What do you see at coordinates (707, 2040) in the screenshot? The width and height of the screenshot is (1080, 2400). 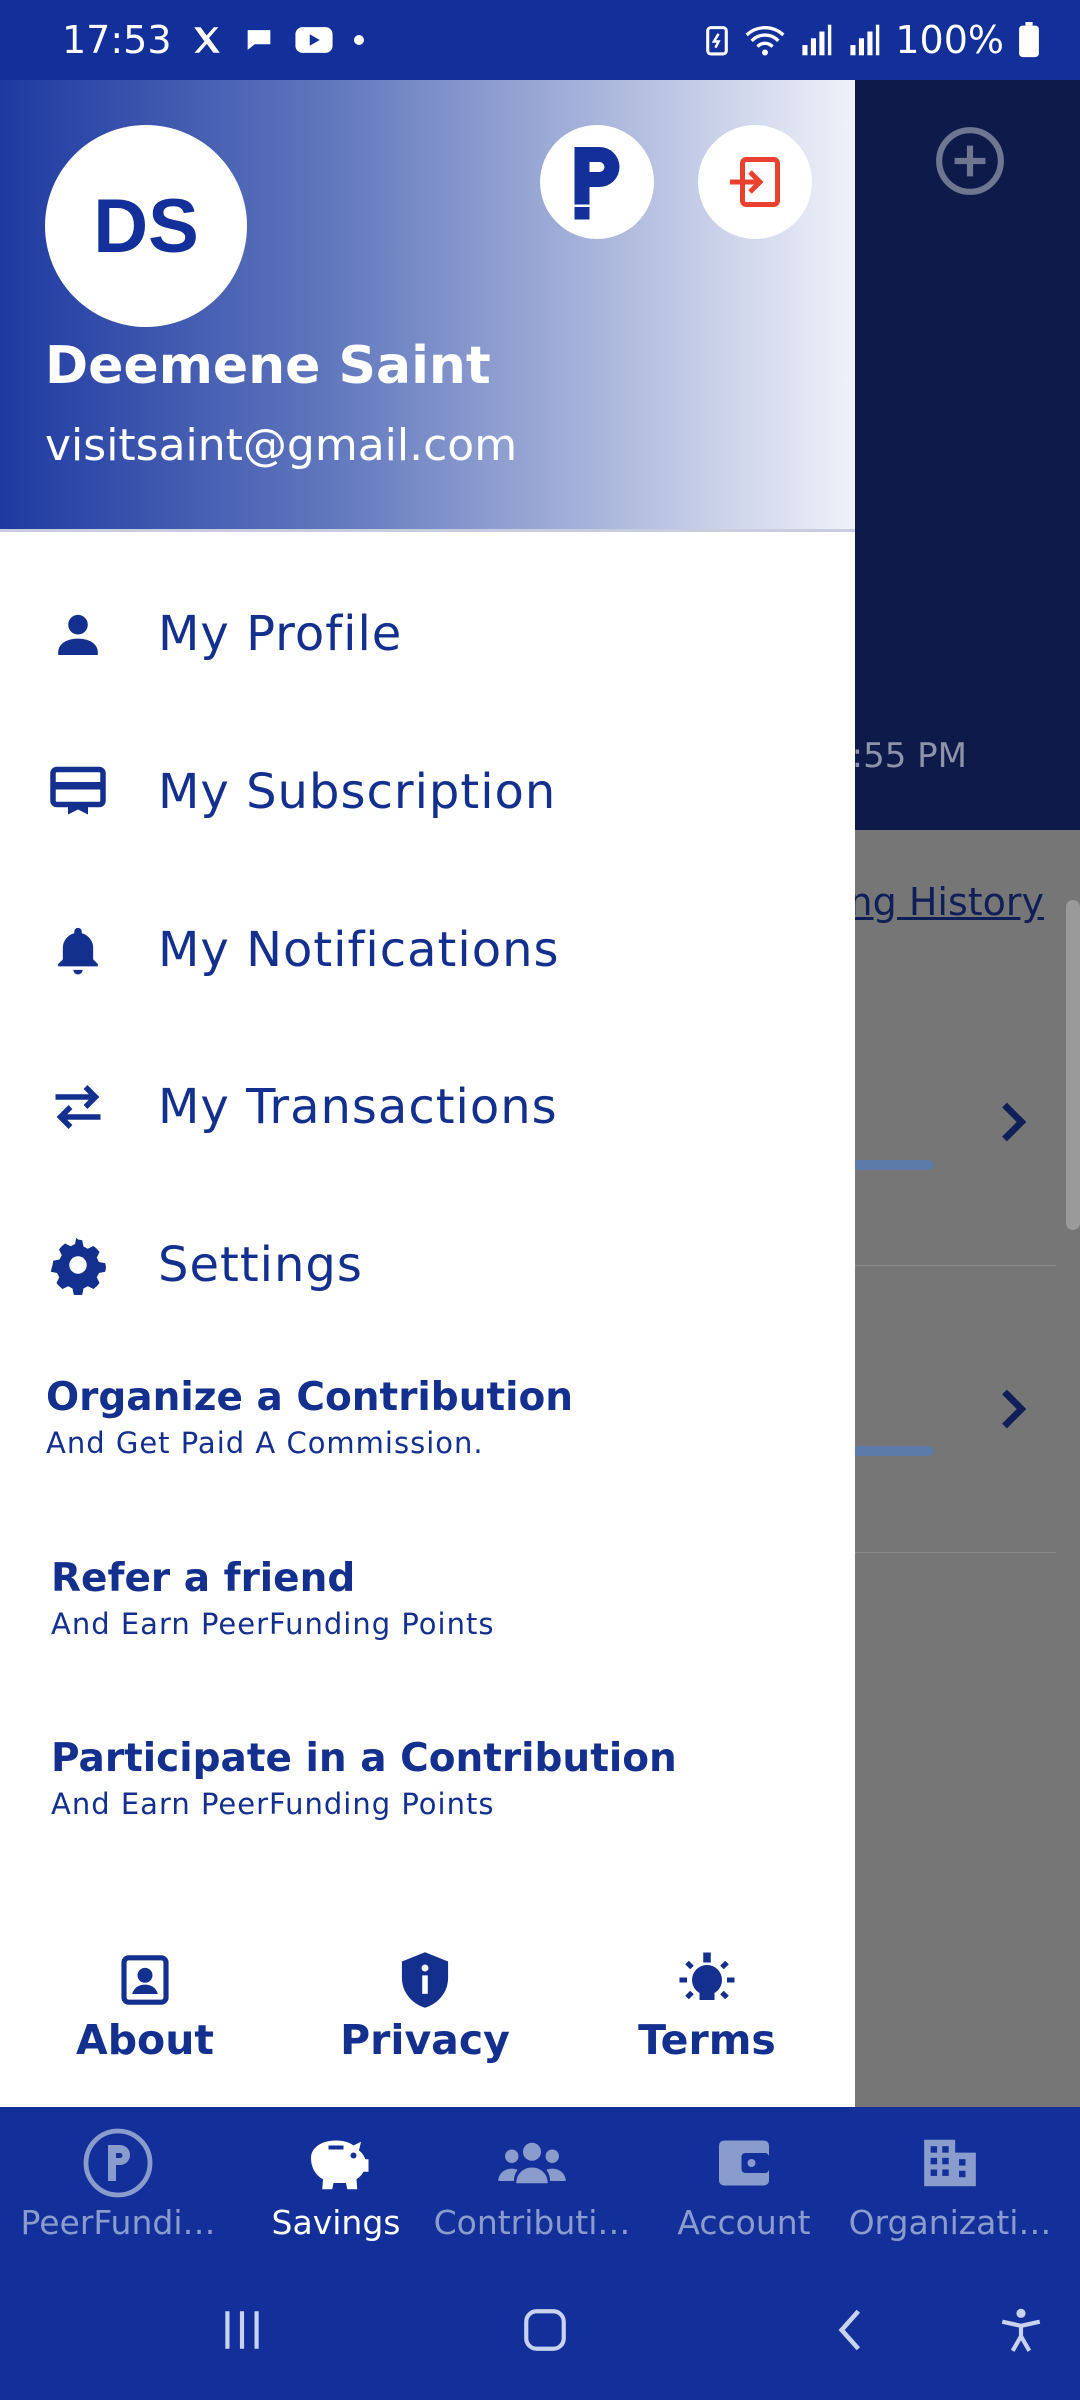 I see `footer-label: Terms` at bounding box center [707, 2040].